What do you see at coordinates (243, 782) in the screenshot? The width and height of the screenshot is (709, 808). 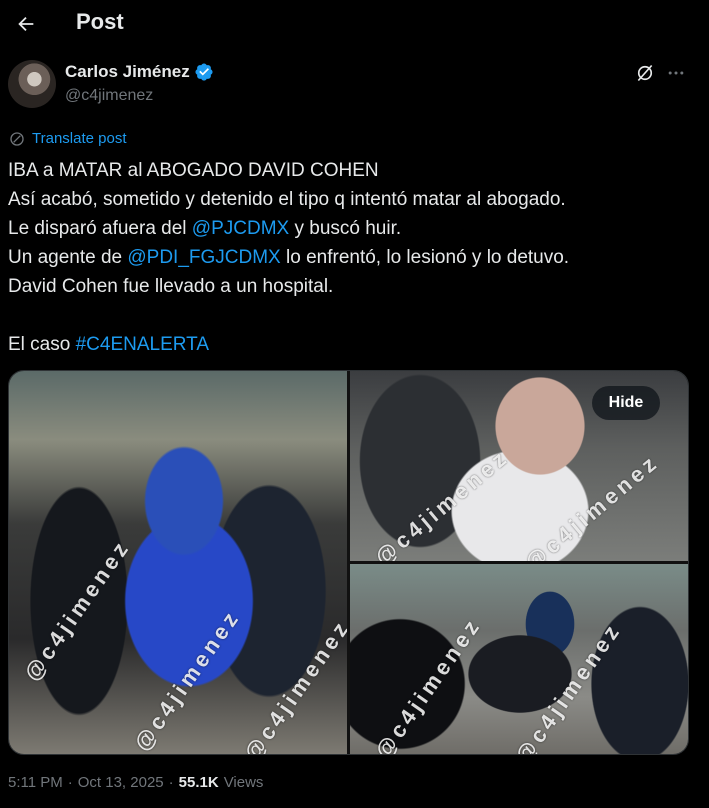 I see `views-label: Views` at bounding box center [243, 782].